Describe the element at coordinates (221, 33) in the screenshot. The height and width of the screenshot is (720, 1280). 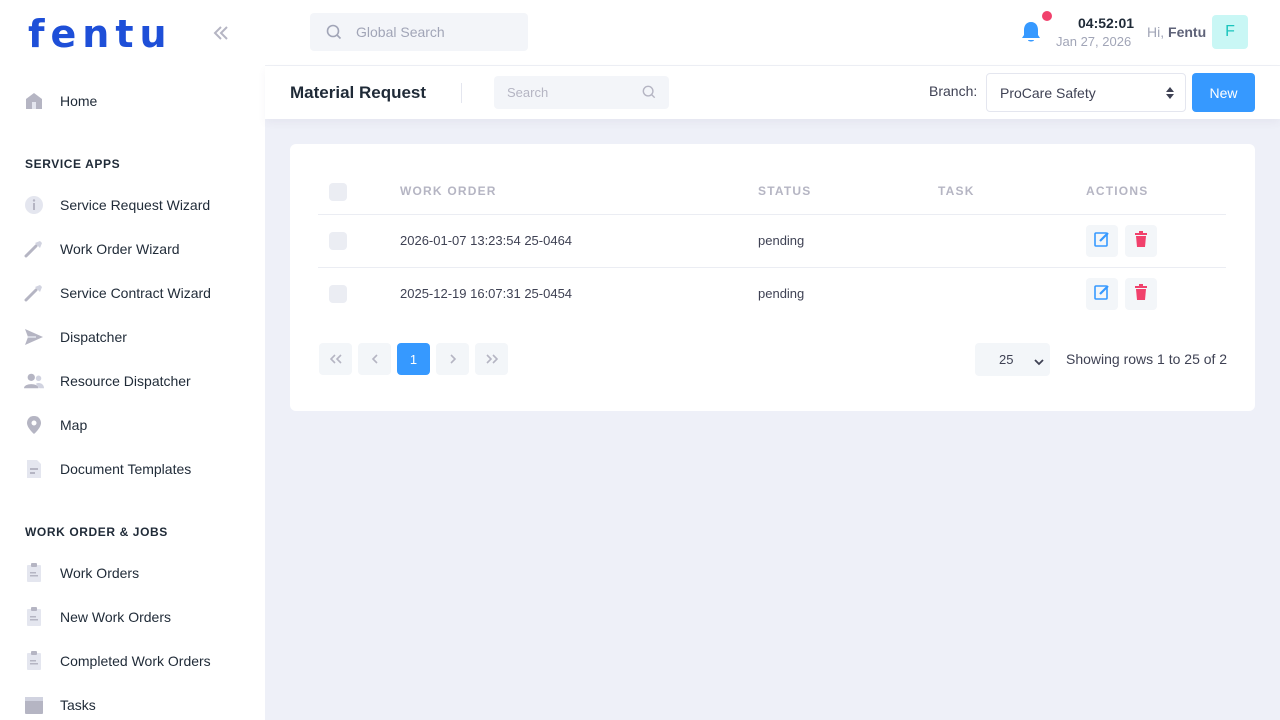
I see `collapse-sidebar-icon` at that location.